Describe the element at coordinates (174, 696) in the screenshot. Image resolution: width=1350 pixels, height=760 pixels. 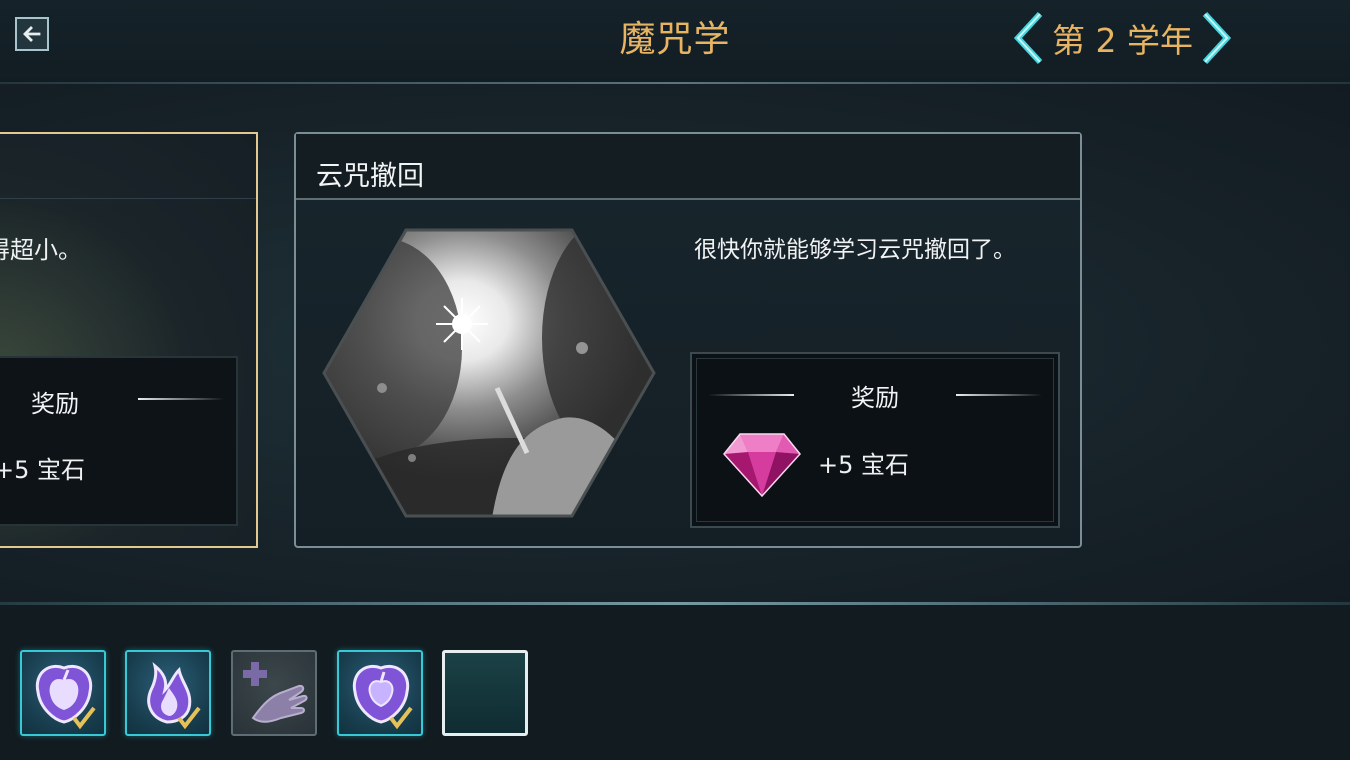
I see `flame-icon` at that location.